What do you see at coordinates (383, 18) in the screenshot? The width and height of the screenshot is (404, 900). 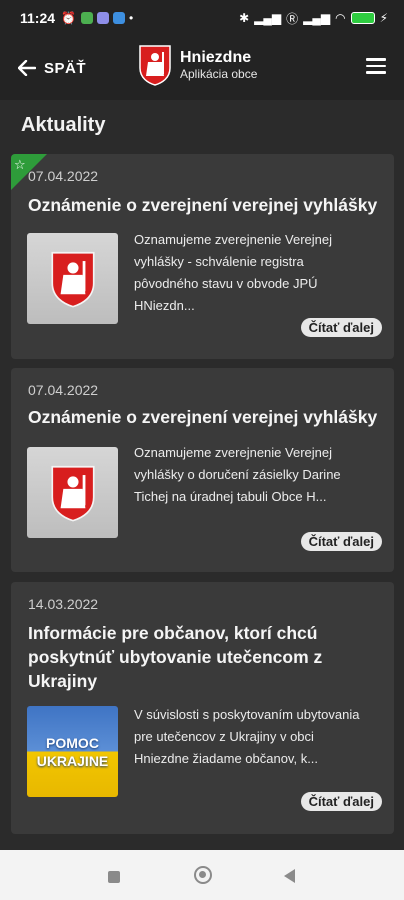 I see `charging-icon: ⚡` at bounding box center [383, 18].